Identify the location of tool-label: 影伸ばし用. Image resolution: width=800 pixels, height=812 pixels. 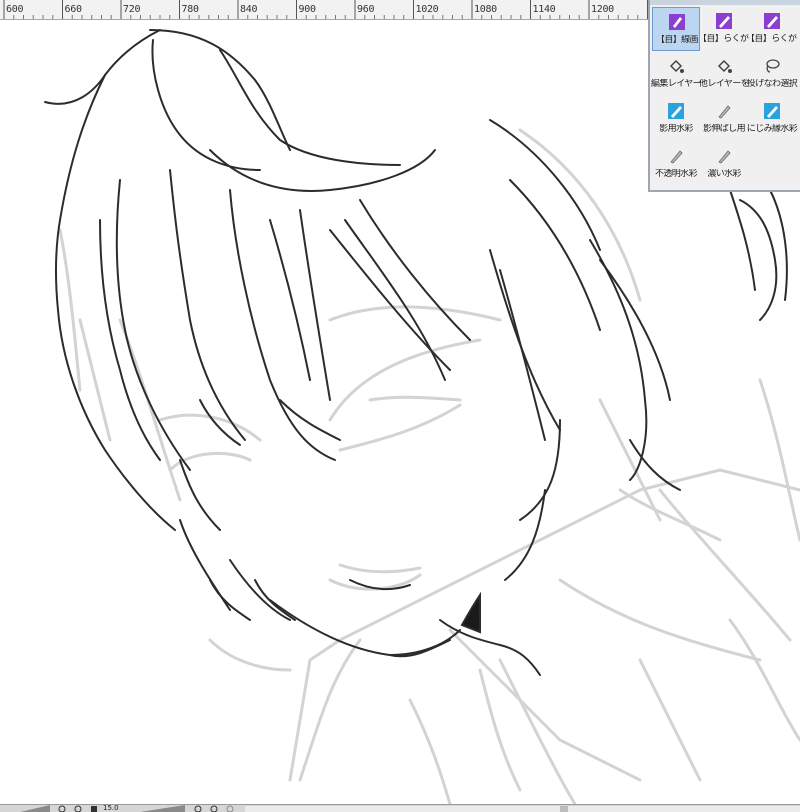
(724, 129).